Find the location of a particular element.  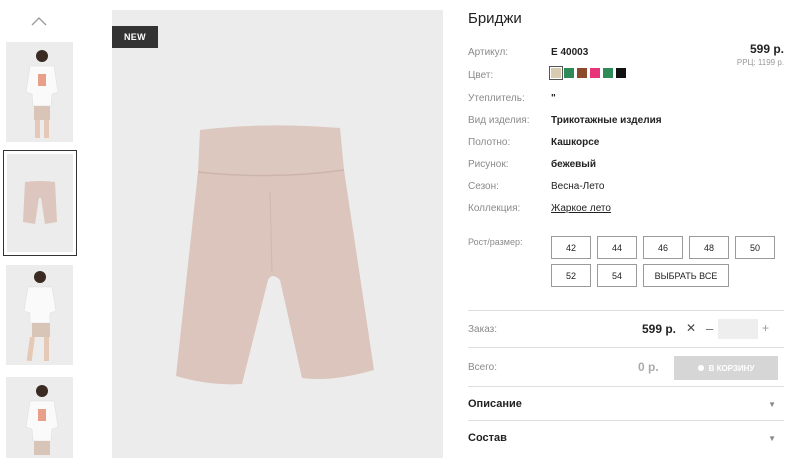

color-swatch-beige is located at coordinates (556, 73).